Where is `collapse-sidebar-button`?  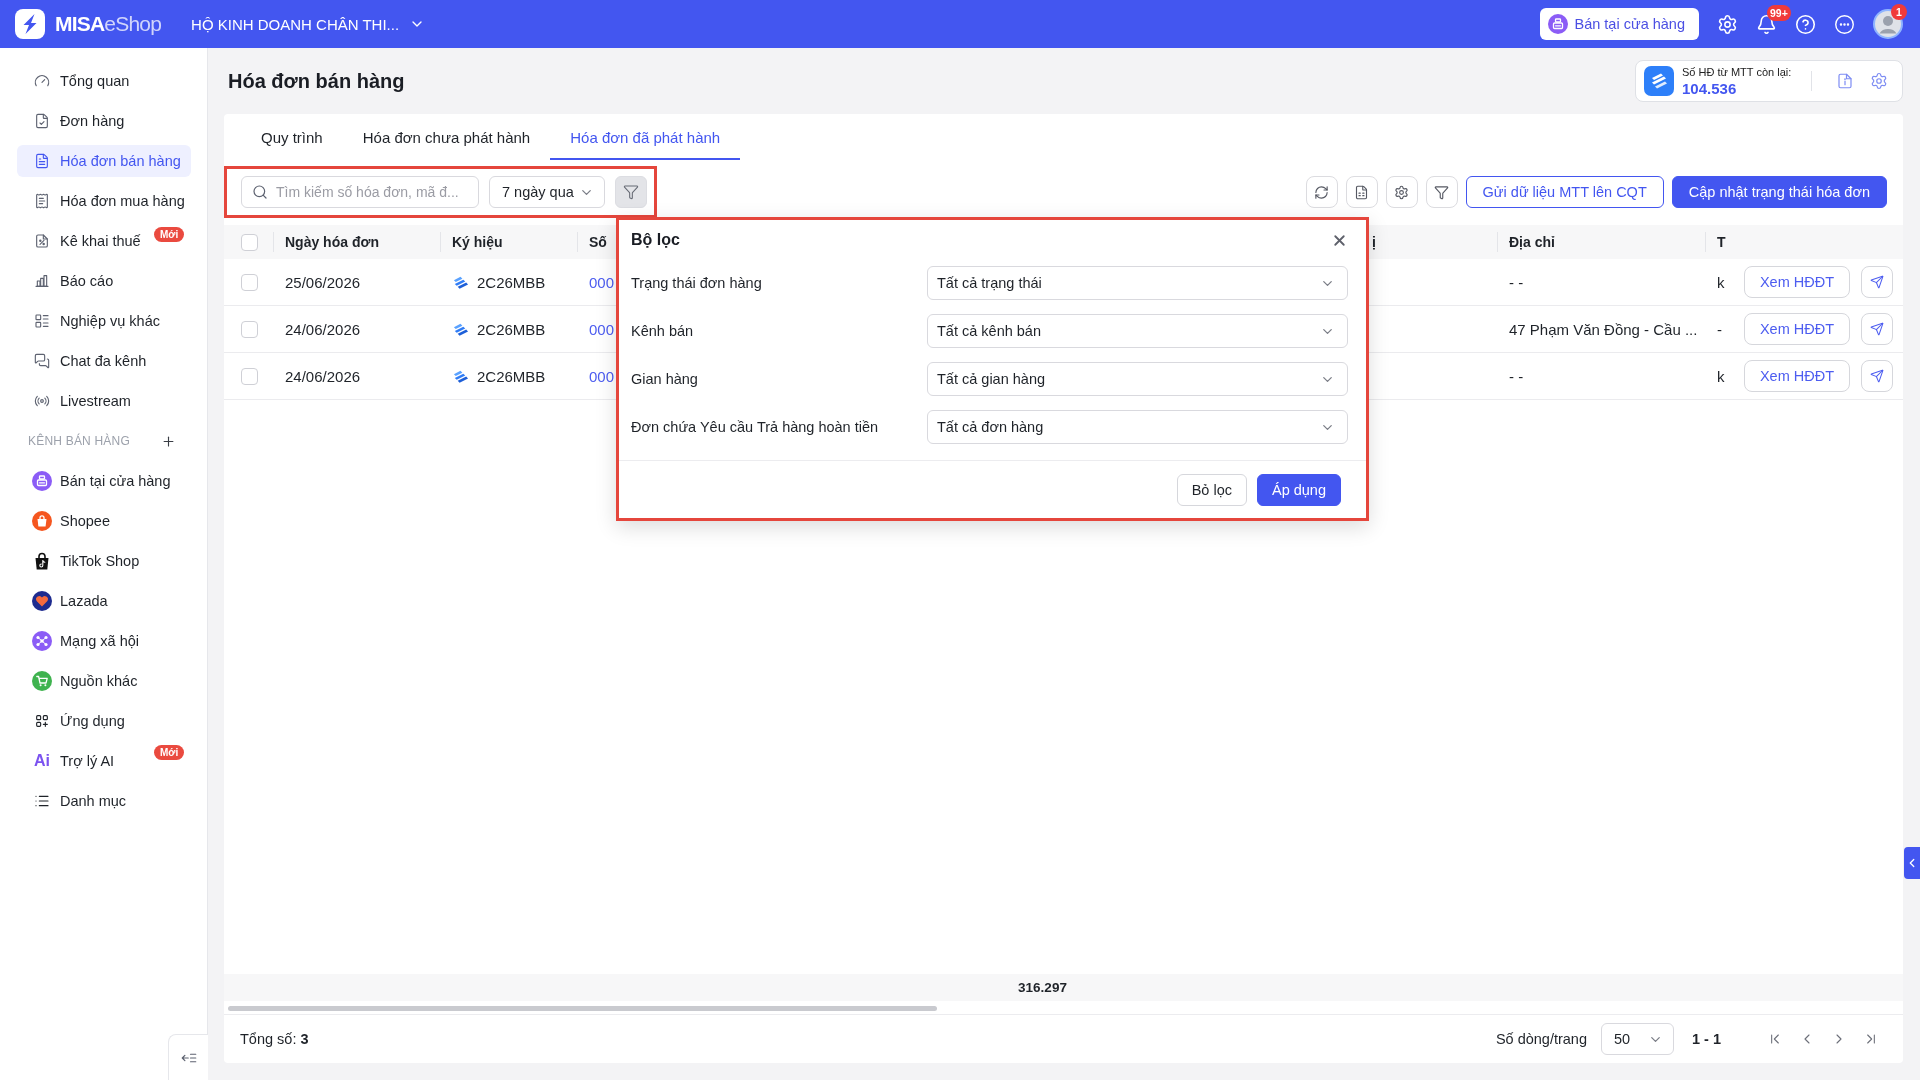
collapse-sidebar-button is located at coordinates (188, 1057).